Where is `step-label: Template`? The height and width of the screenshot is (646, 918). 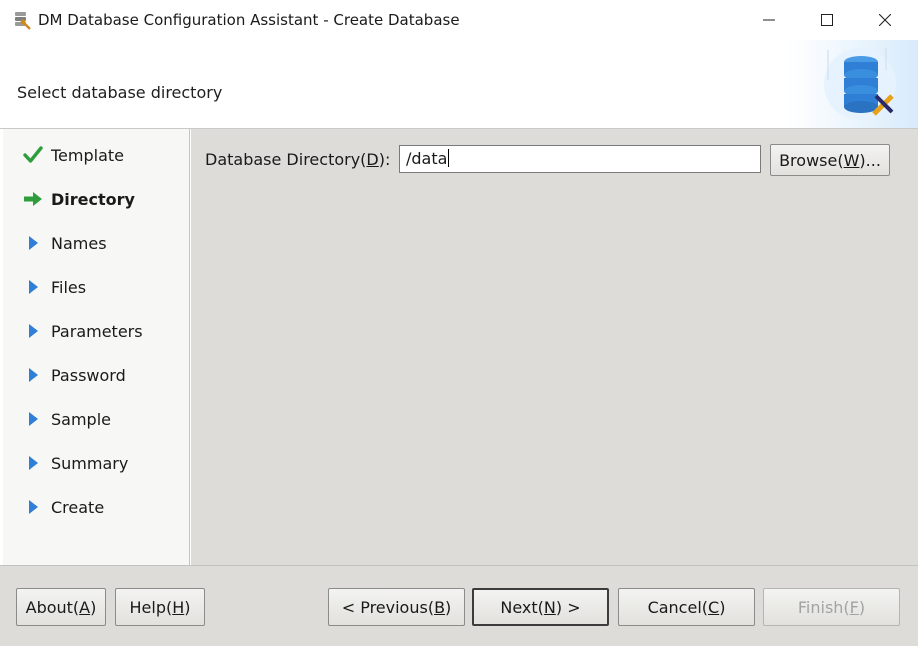 step-label: Template is located at coordinates (88, 155).